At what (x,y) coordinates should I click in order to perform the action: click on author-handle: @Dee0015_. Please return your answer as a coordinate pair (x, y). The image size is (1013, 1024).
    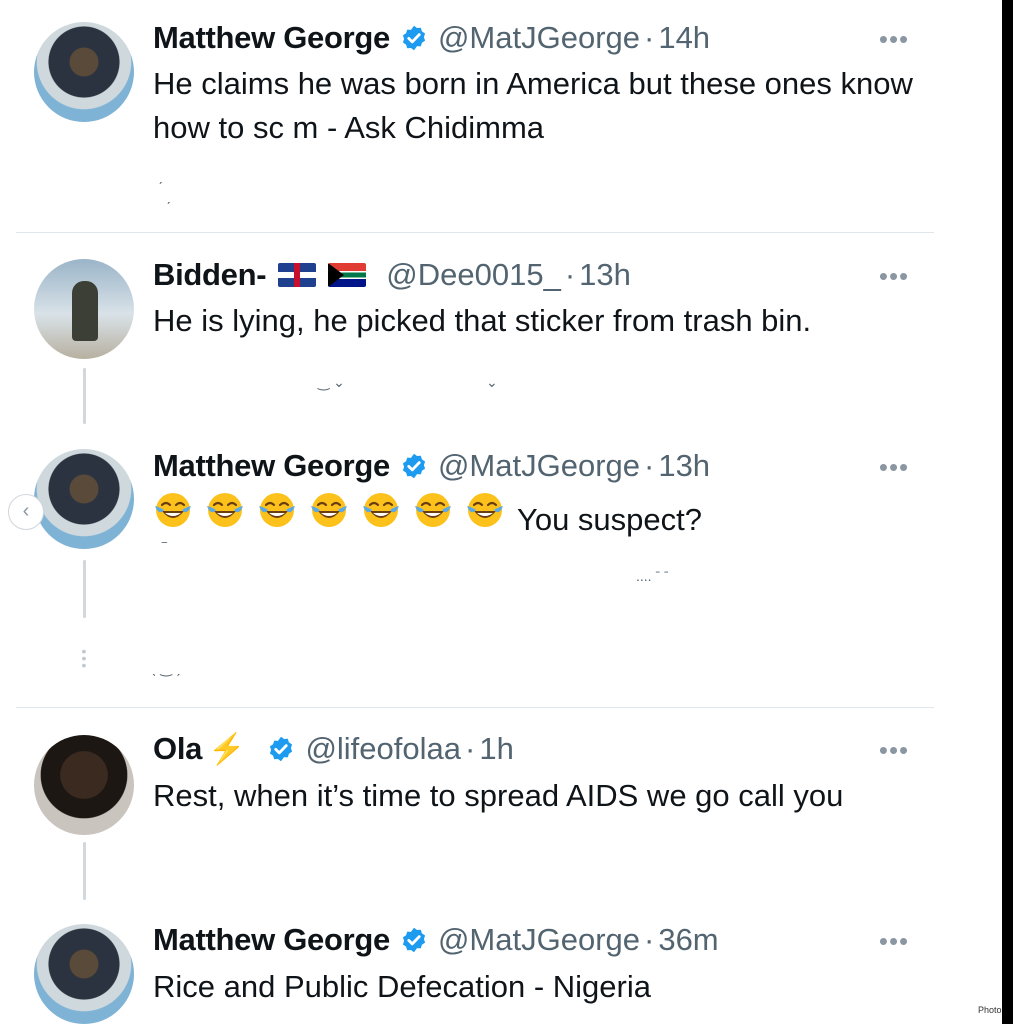
    Looking at the image, I should click on (473, 275).